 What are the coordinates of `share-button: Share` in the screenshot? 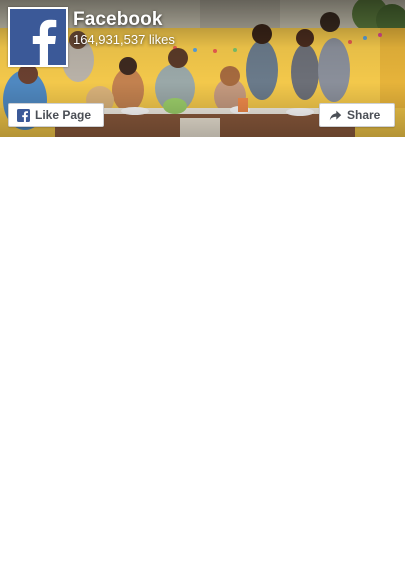 It's located at (357, 115).